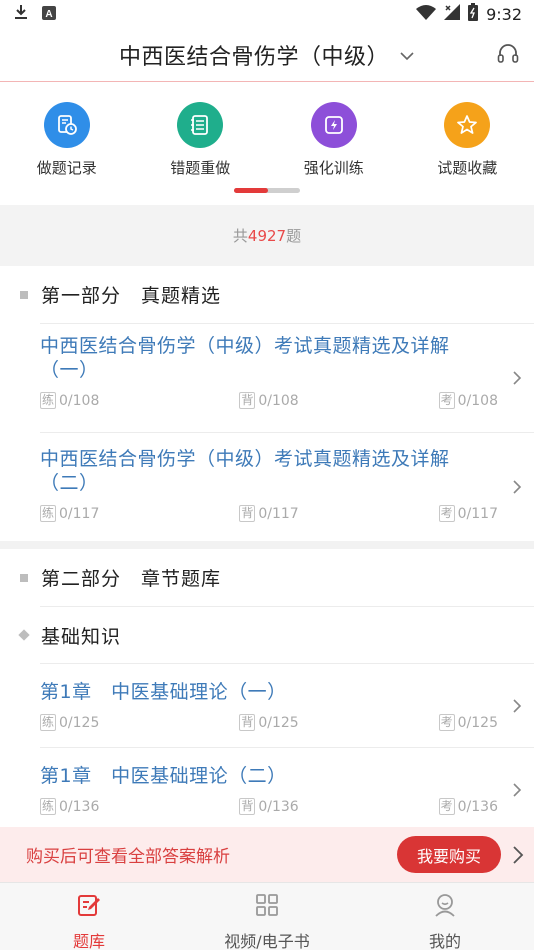  What do you see at coordinates (452, 14) in the screenshot?
I see `signal-icon` at bounding box center [452, 14].